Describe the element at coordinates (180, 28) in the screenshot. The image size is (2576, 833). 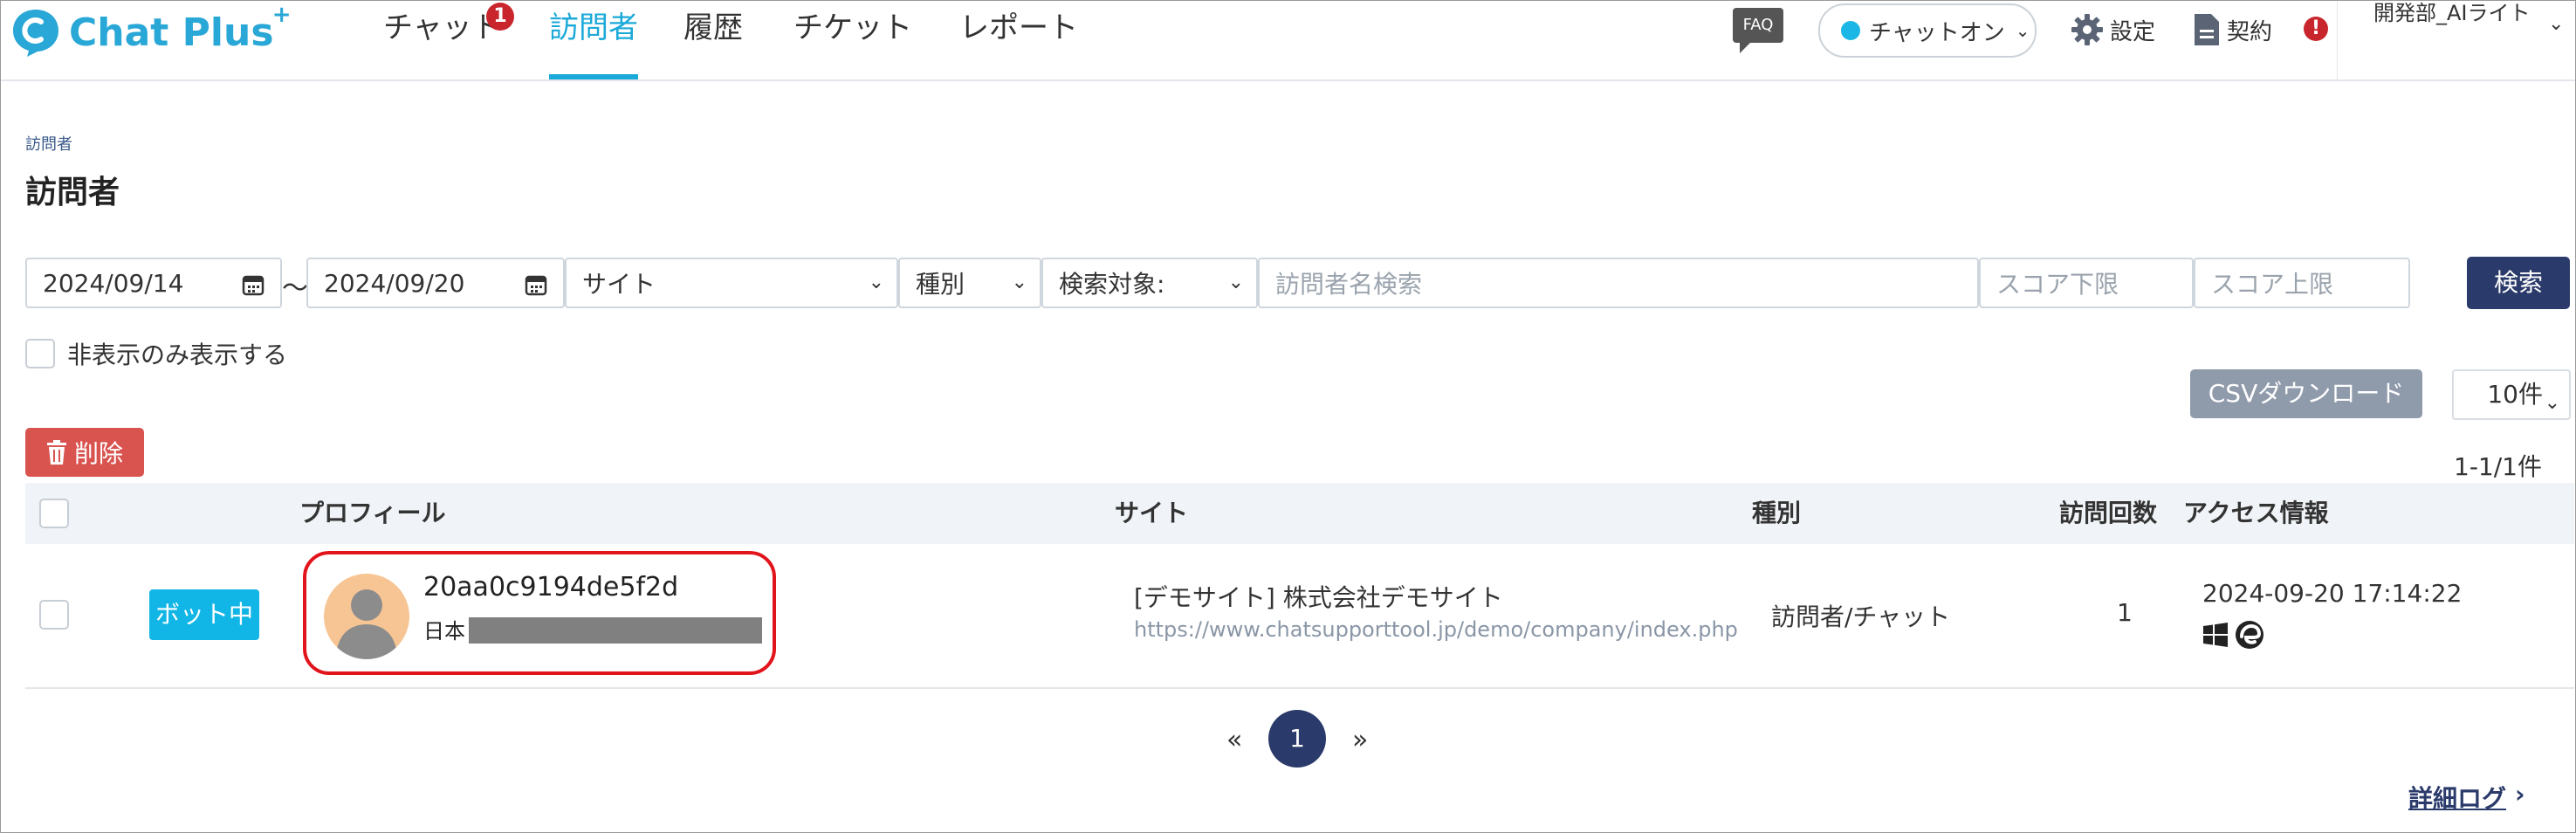
I see `logo-text: Chat Plus +` at that location.